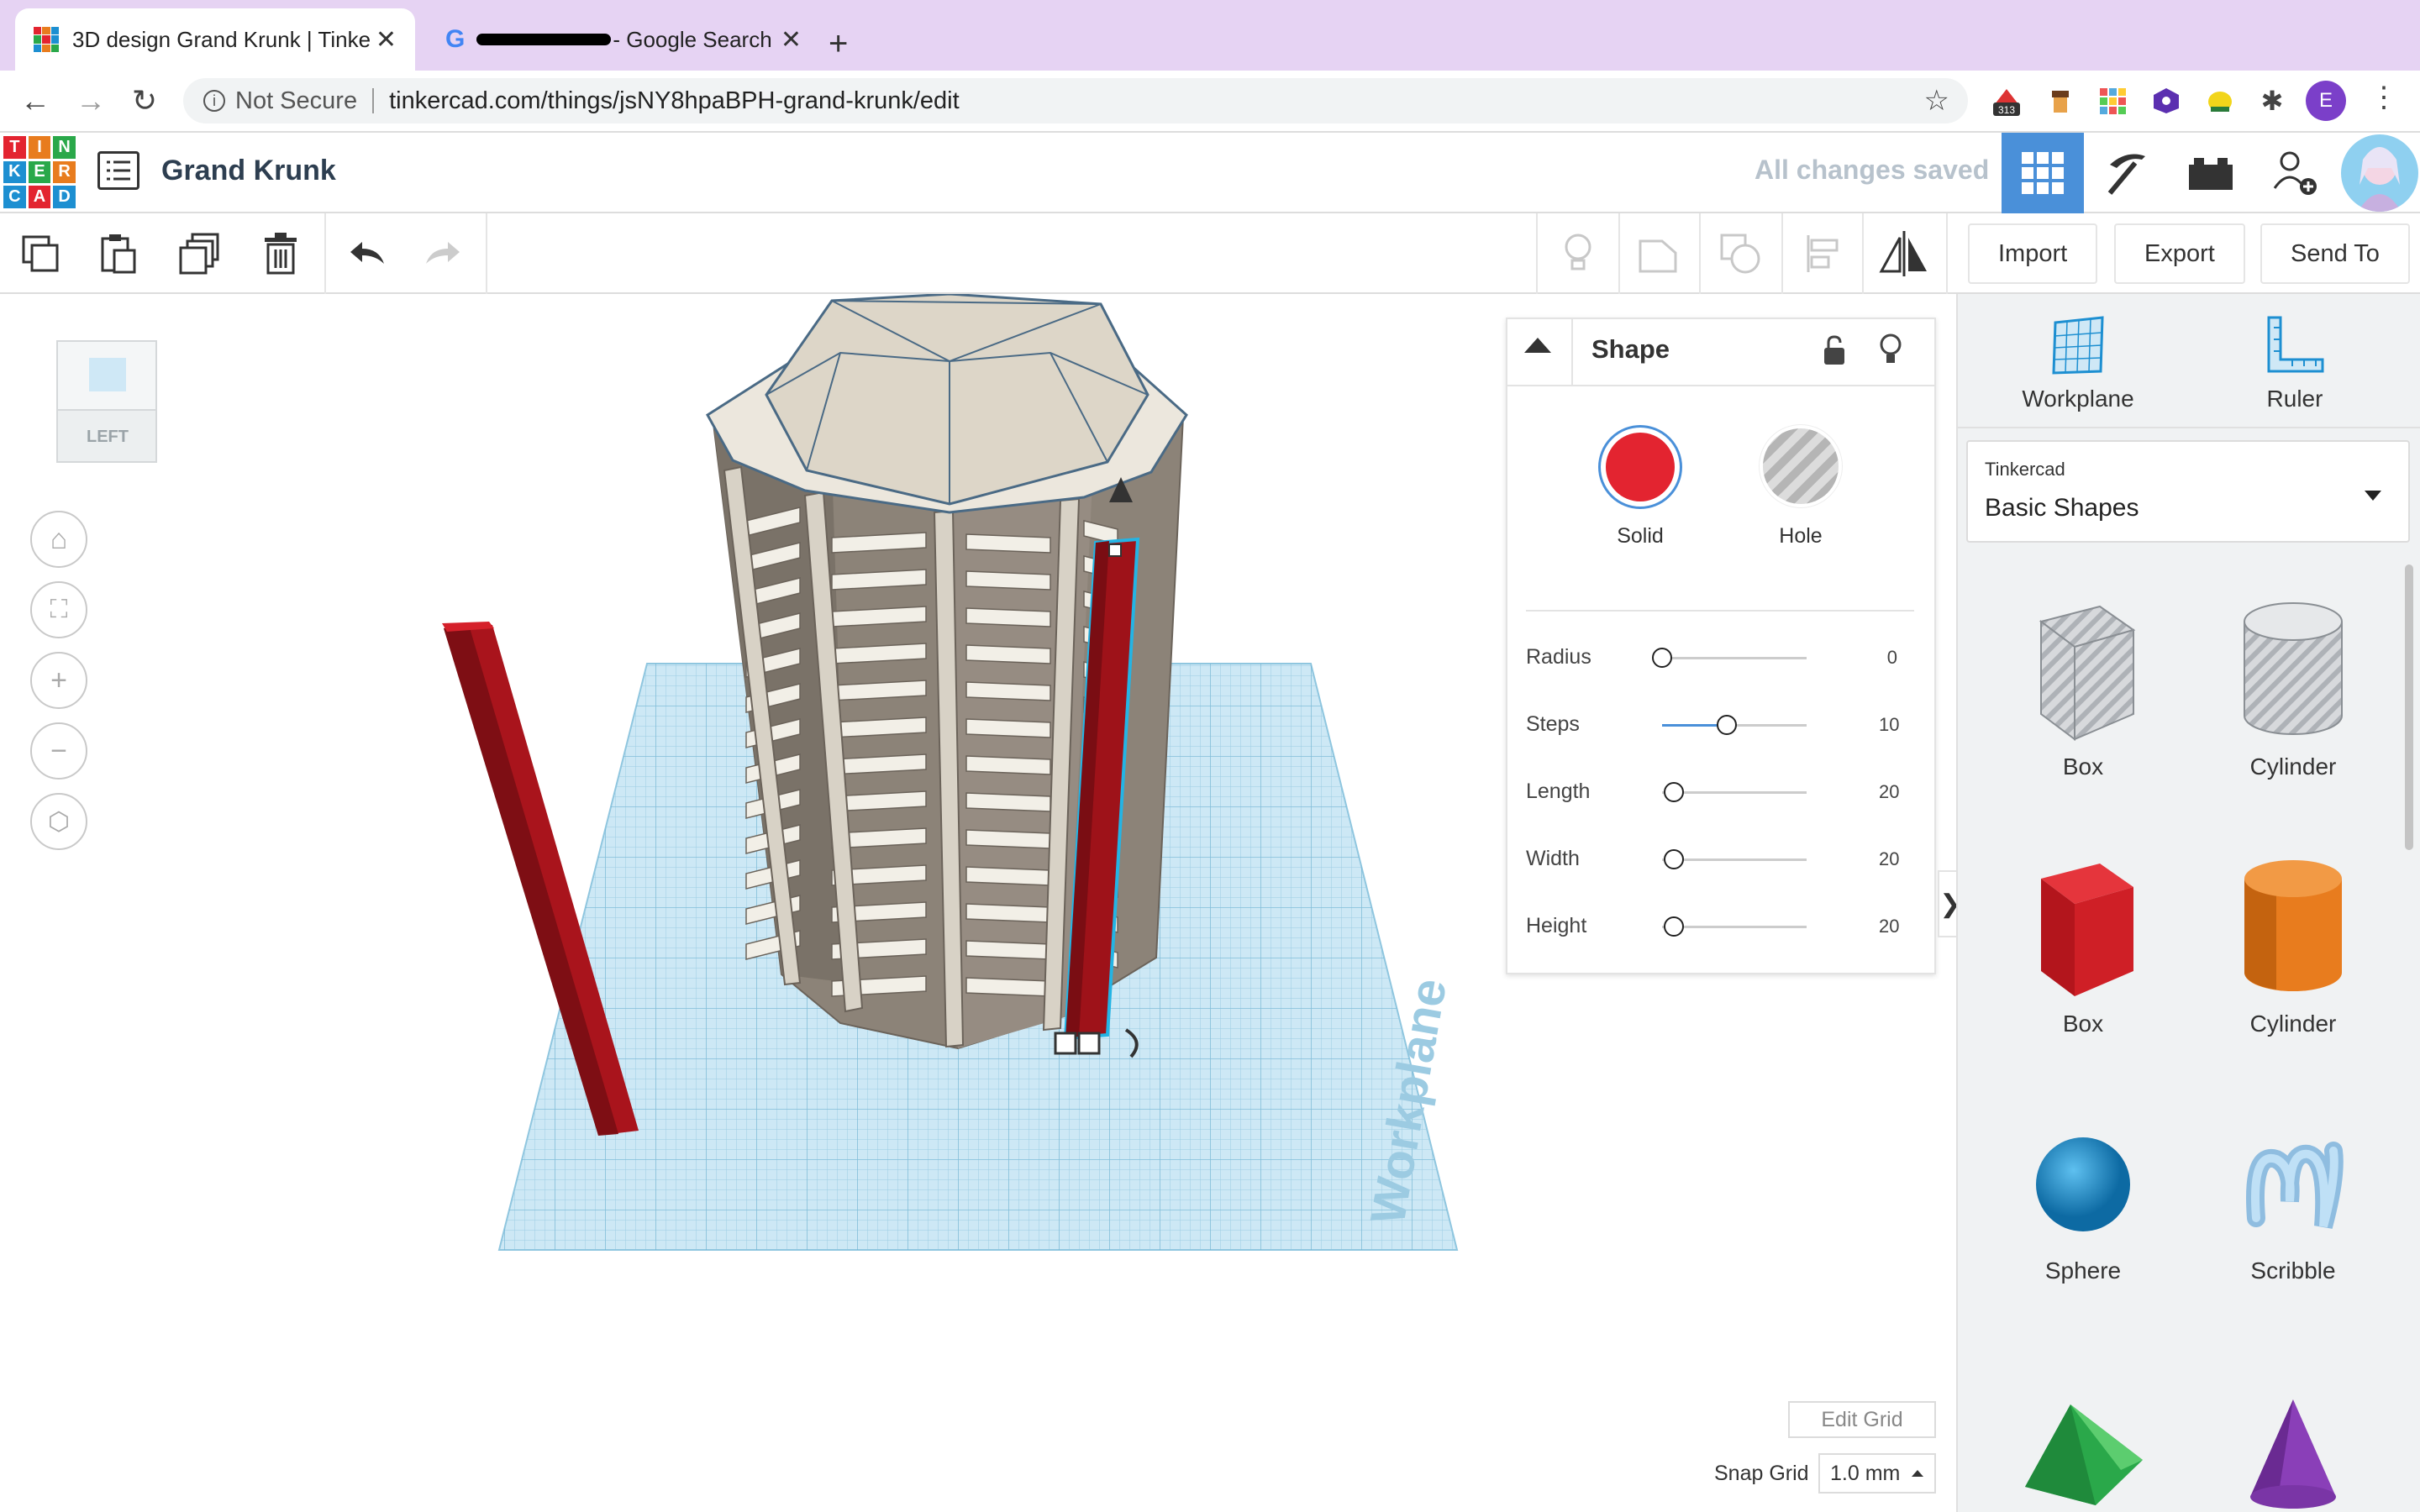  I want to click on logo-letter: N, so click(64, 147).